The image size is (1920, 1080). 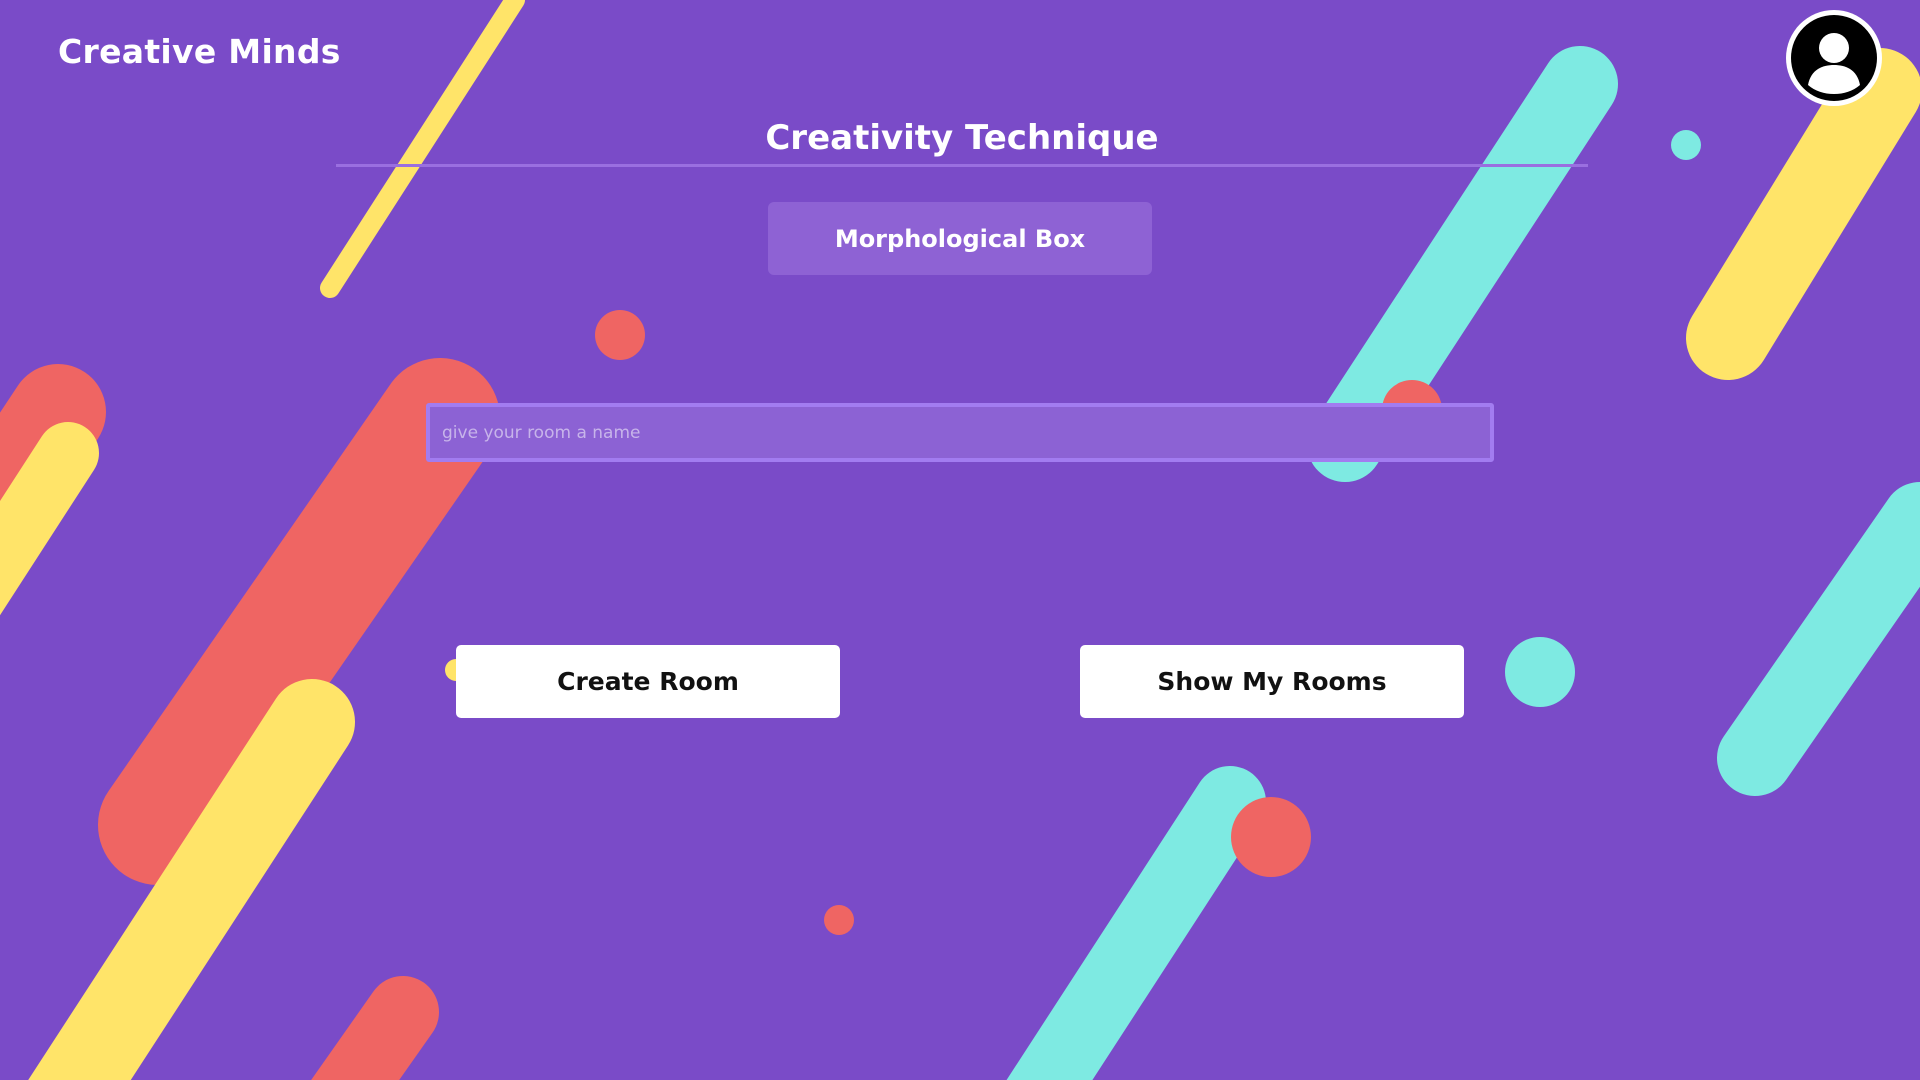 I want to click on user-avatar-icon, so click(x=1834, y=58).